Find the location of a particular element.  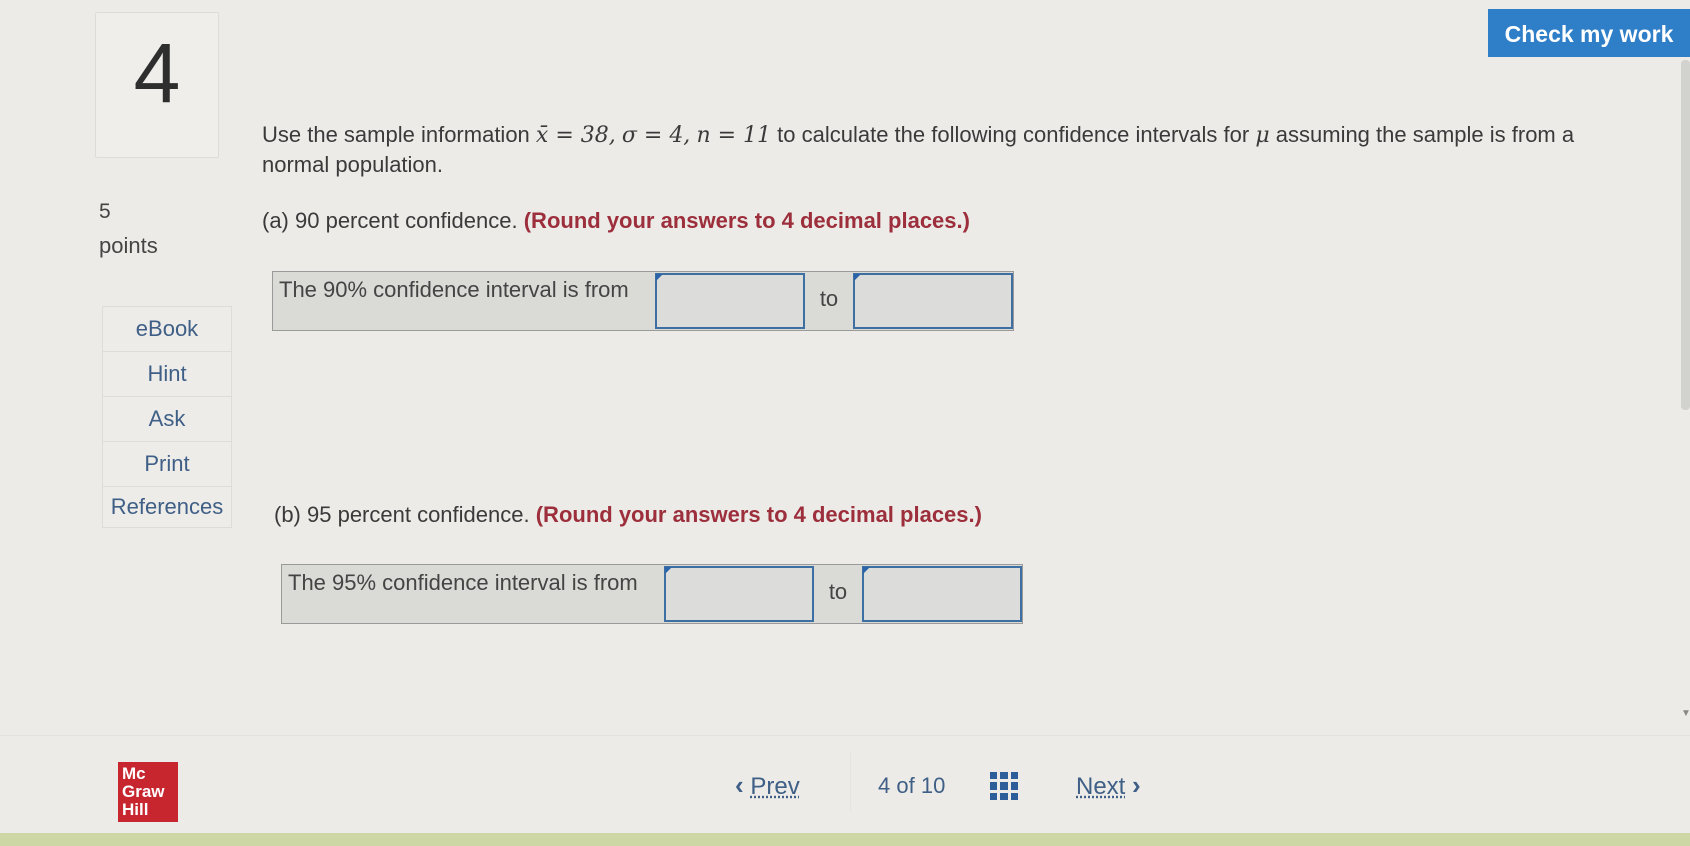

part-b-row-label: The 95% confidence interval is from is located at coordinates (473, 594).